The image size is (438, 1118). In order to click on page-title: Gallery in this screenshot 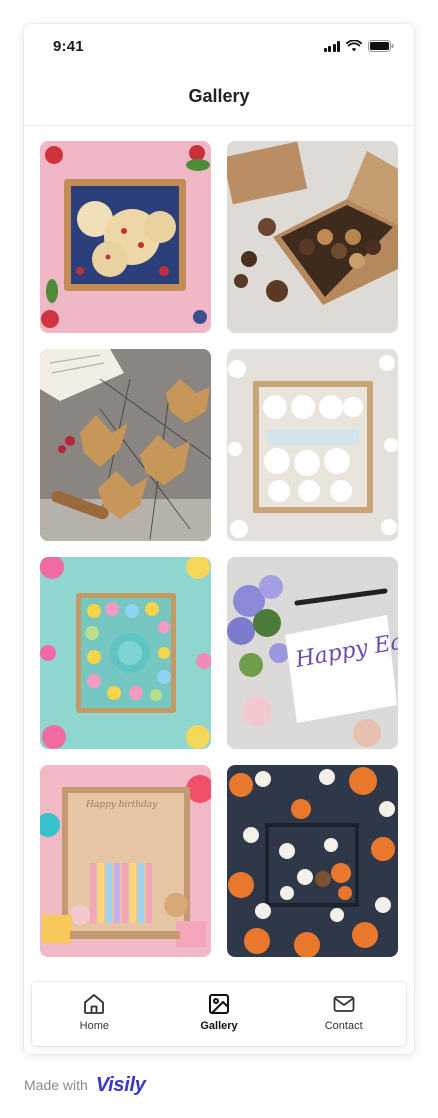, I will do `click(219, 96)`.